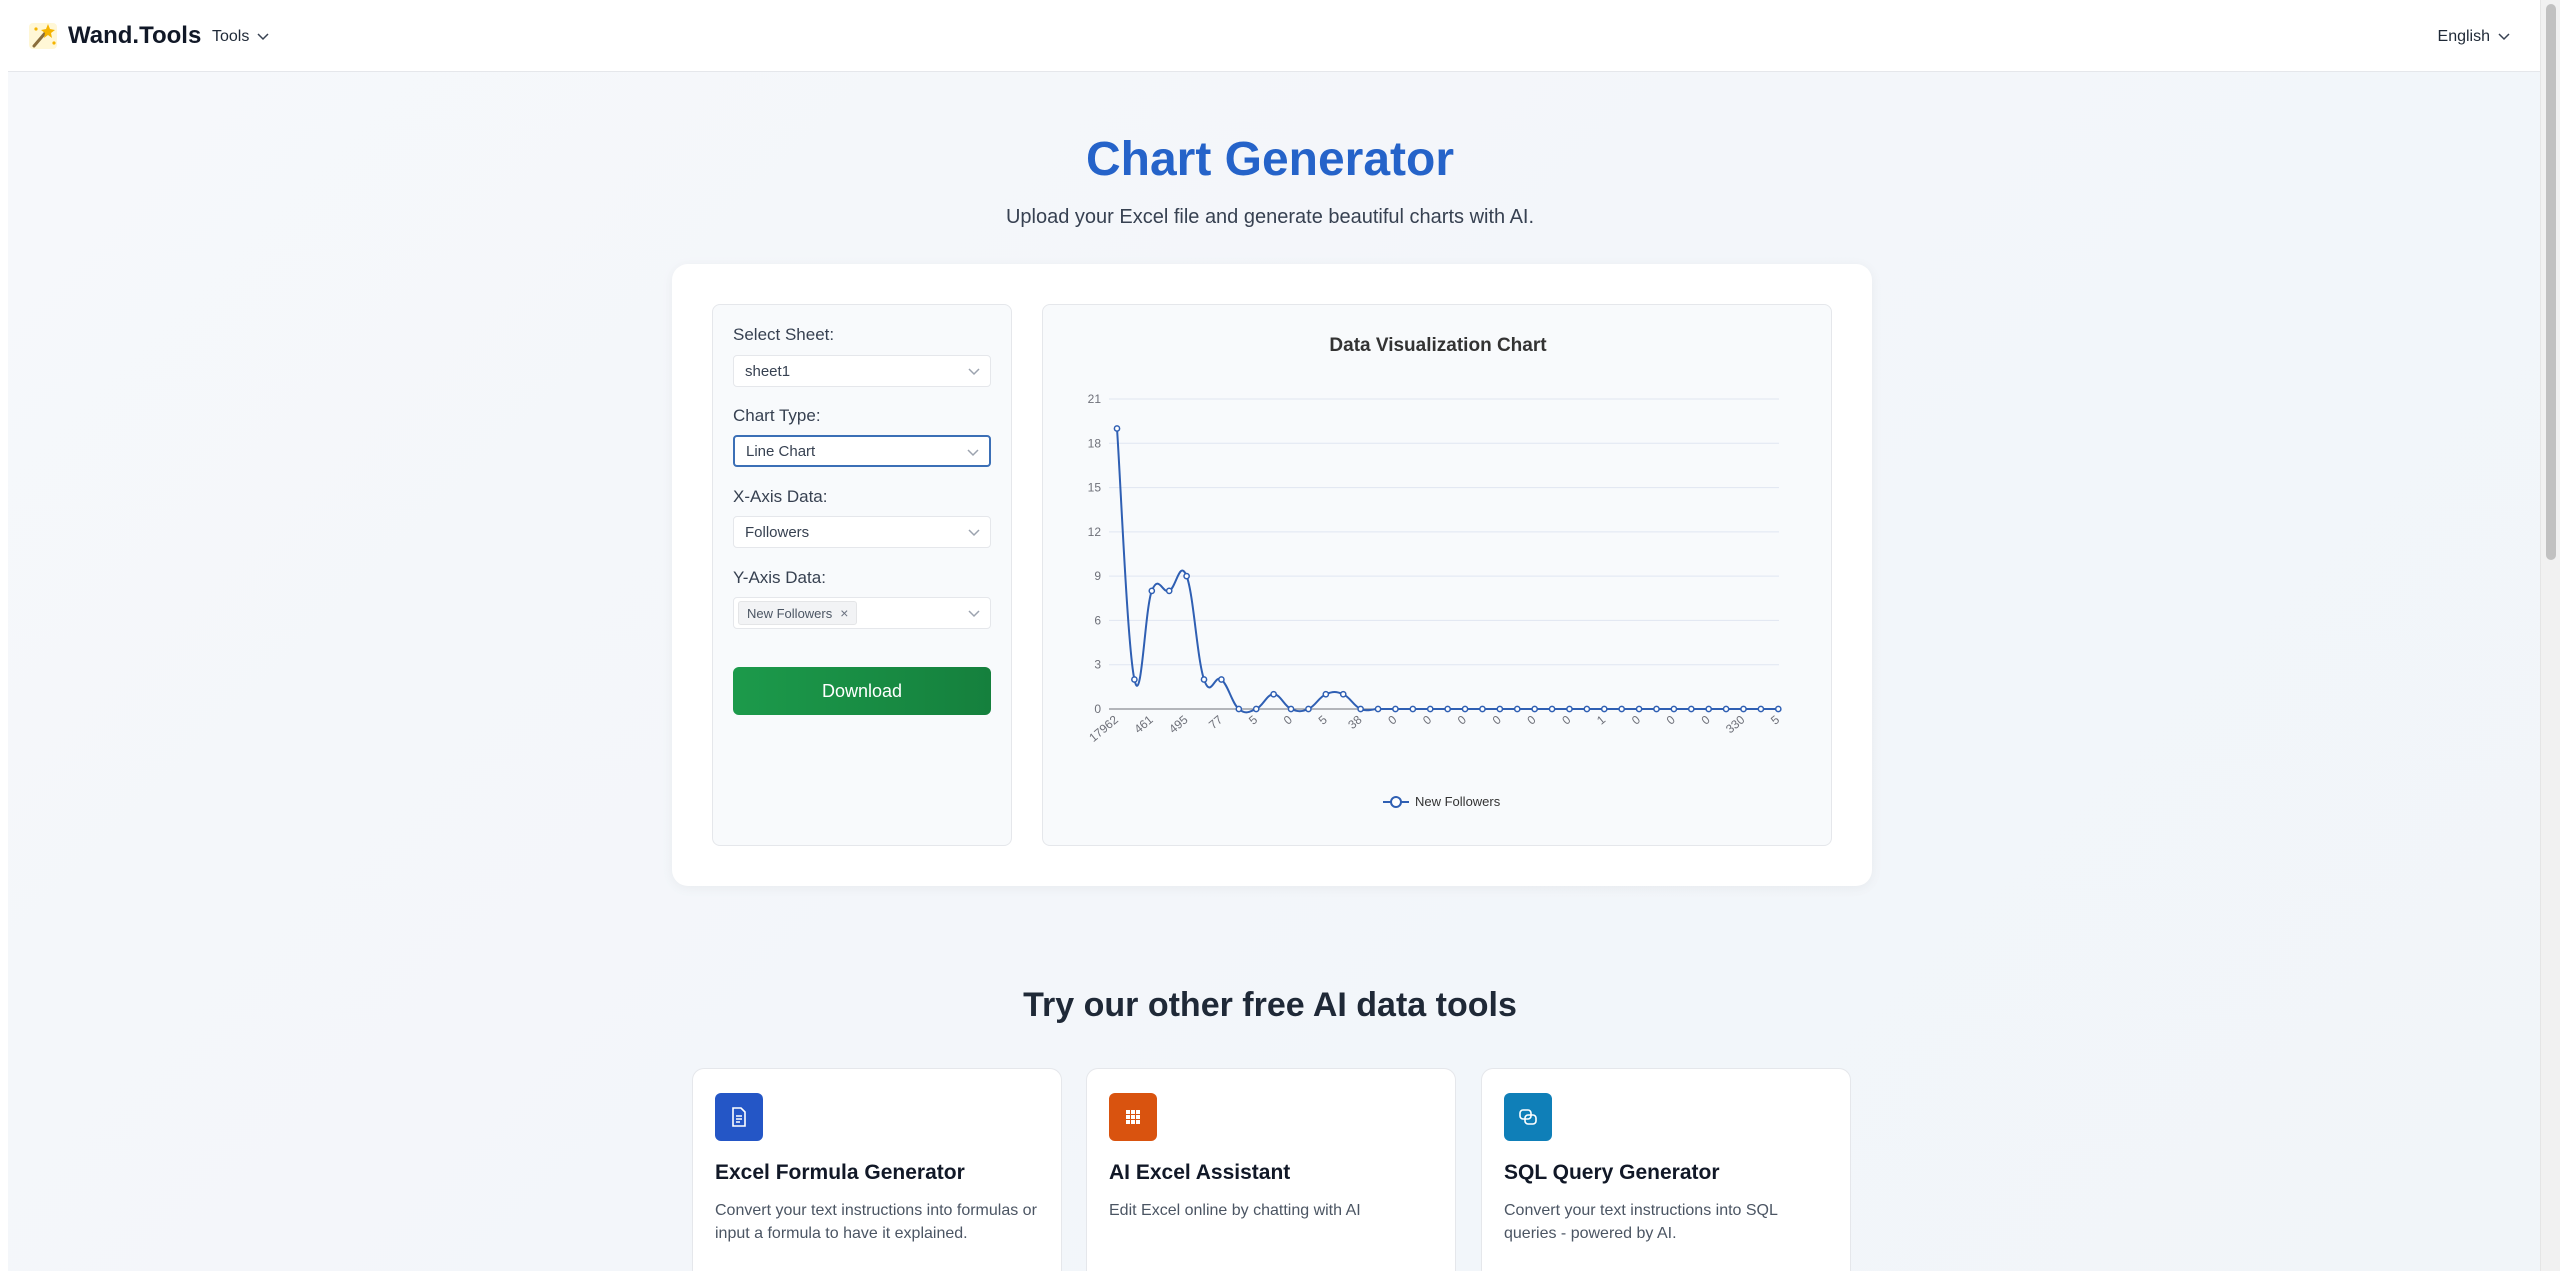  What do you see at coordinates (1274, 36) in the screenshot?
I see `top-header: Wand.Tools Tools English` at bounding box center [1274, 36].